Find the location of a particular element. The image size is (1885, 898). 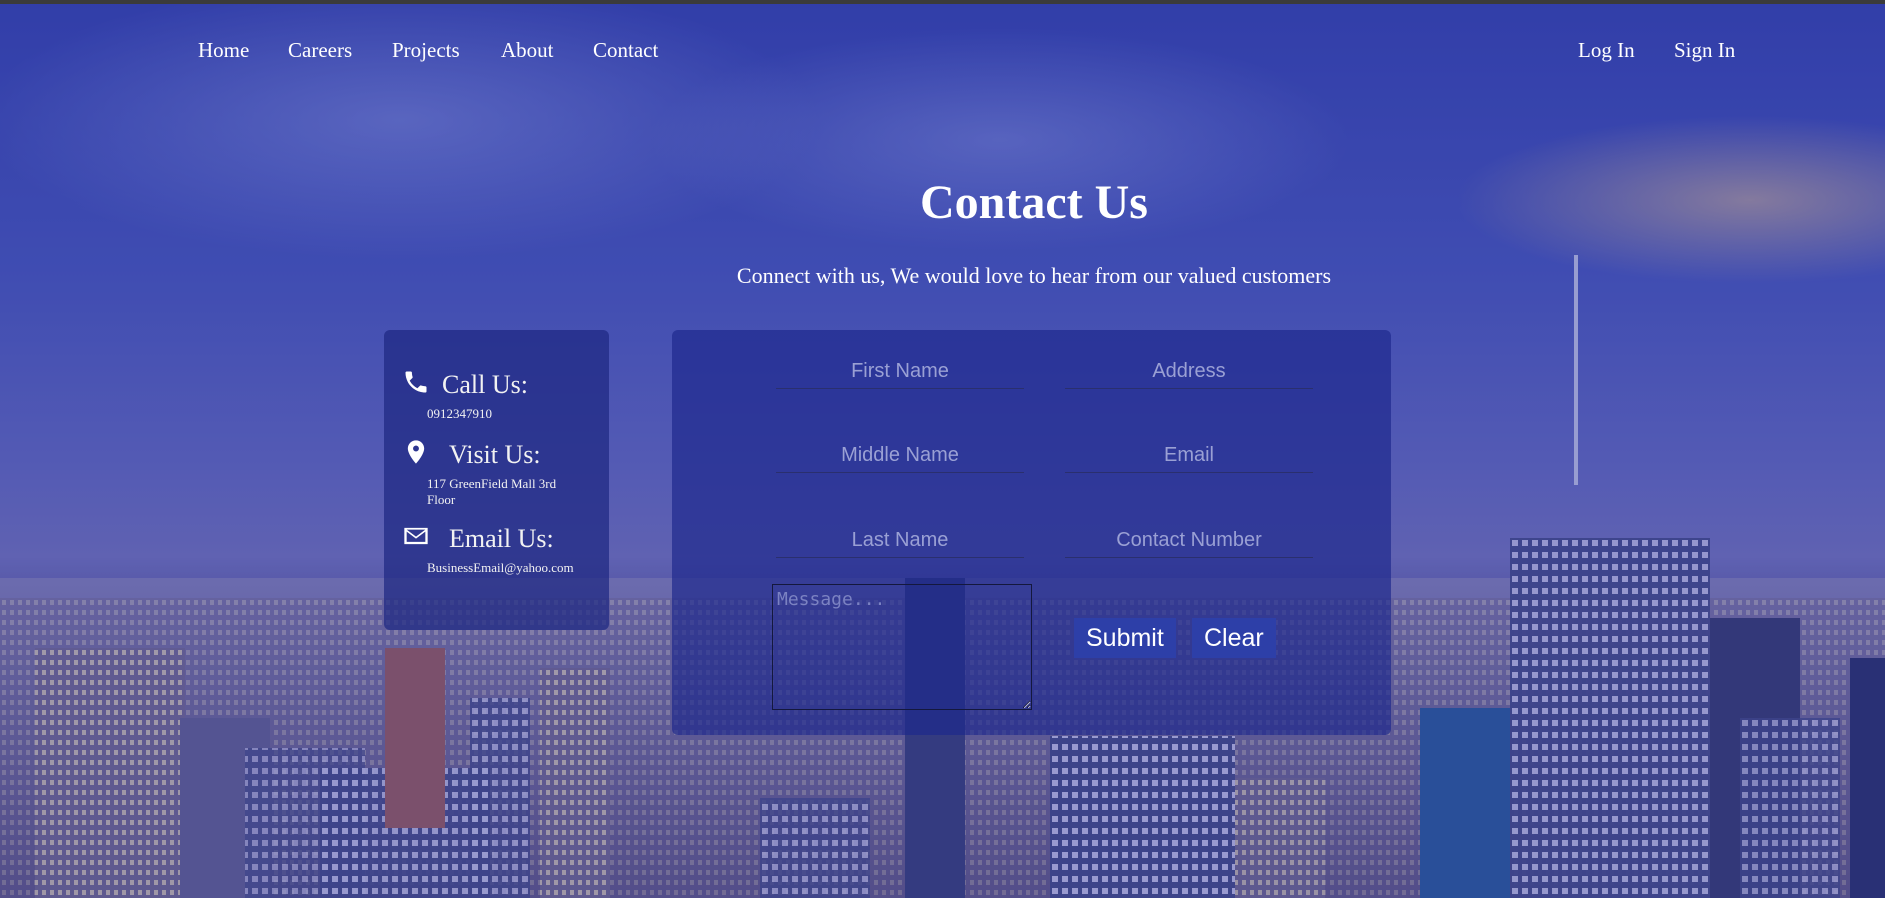

last-name-input is located at coordinates (900, 540).